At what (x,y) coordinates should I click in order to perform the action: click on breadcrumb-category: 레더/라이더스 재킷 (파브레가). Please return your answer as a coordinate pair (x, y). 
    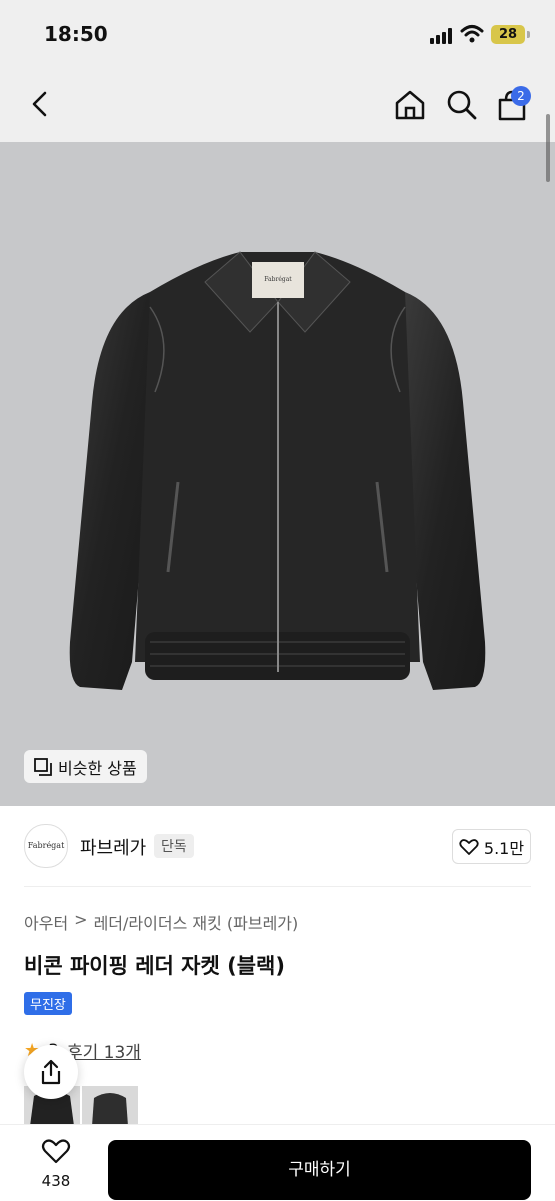
    Looking at the image, I should click on (196, 922).